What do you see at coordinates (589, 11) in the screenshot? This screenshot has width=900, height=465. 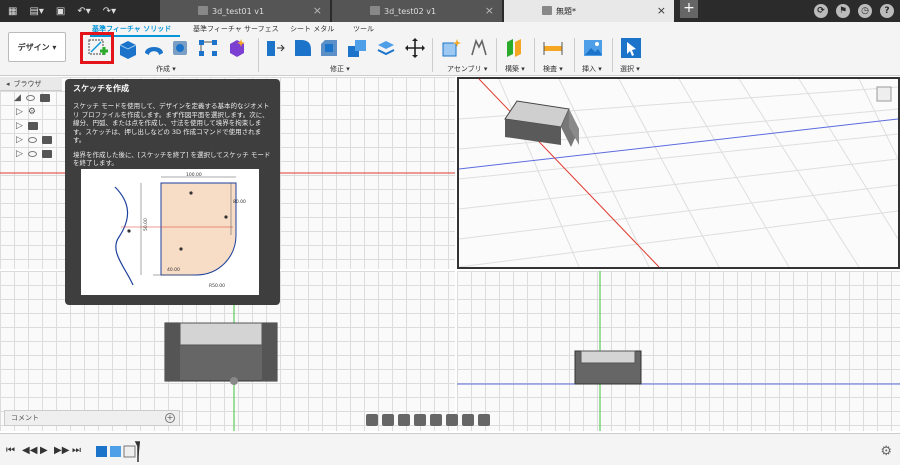 I see `document-tab-3: 無題* ×` at bounding box center [589, 11].